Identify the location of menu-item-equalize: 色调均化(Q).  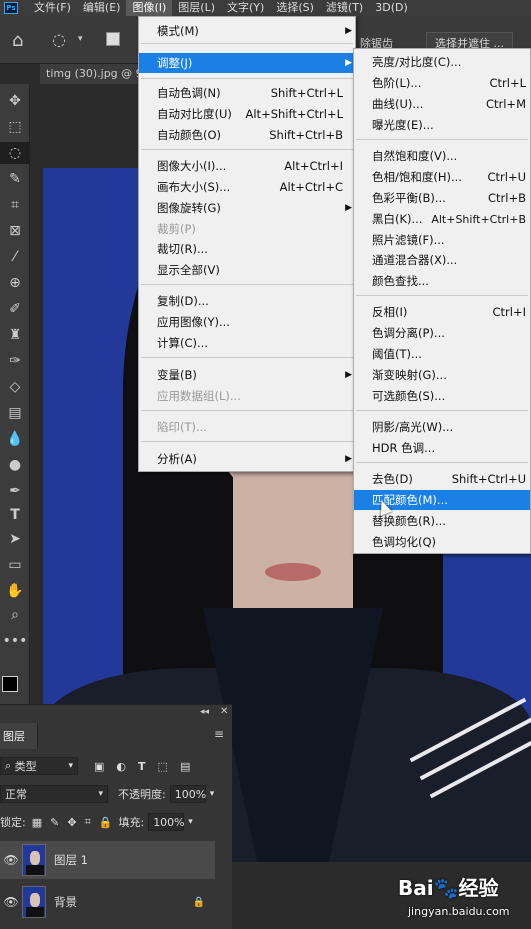
(442, 542).